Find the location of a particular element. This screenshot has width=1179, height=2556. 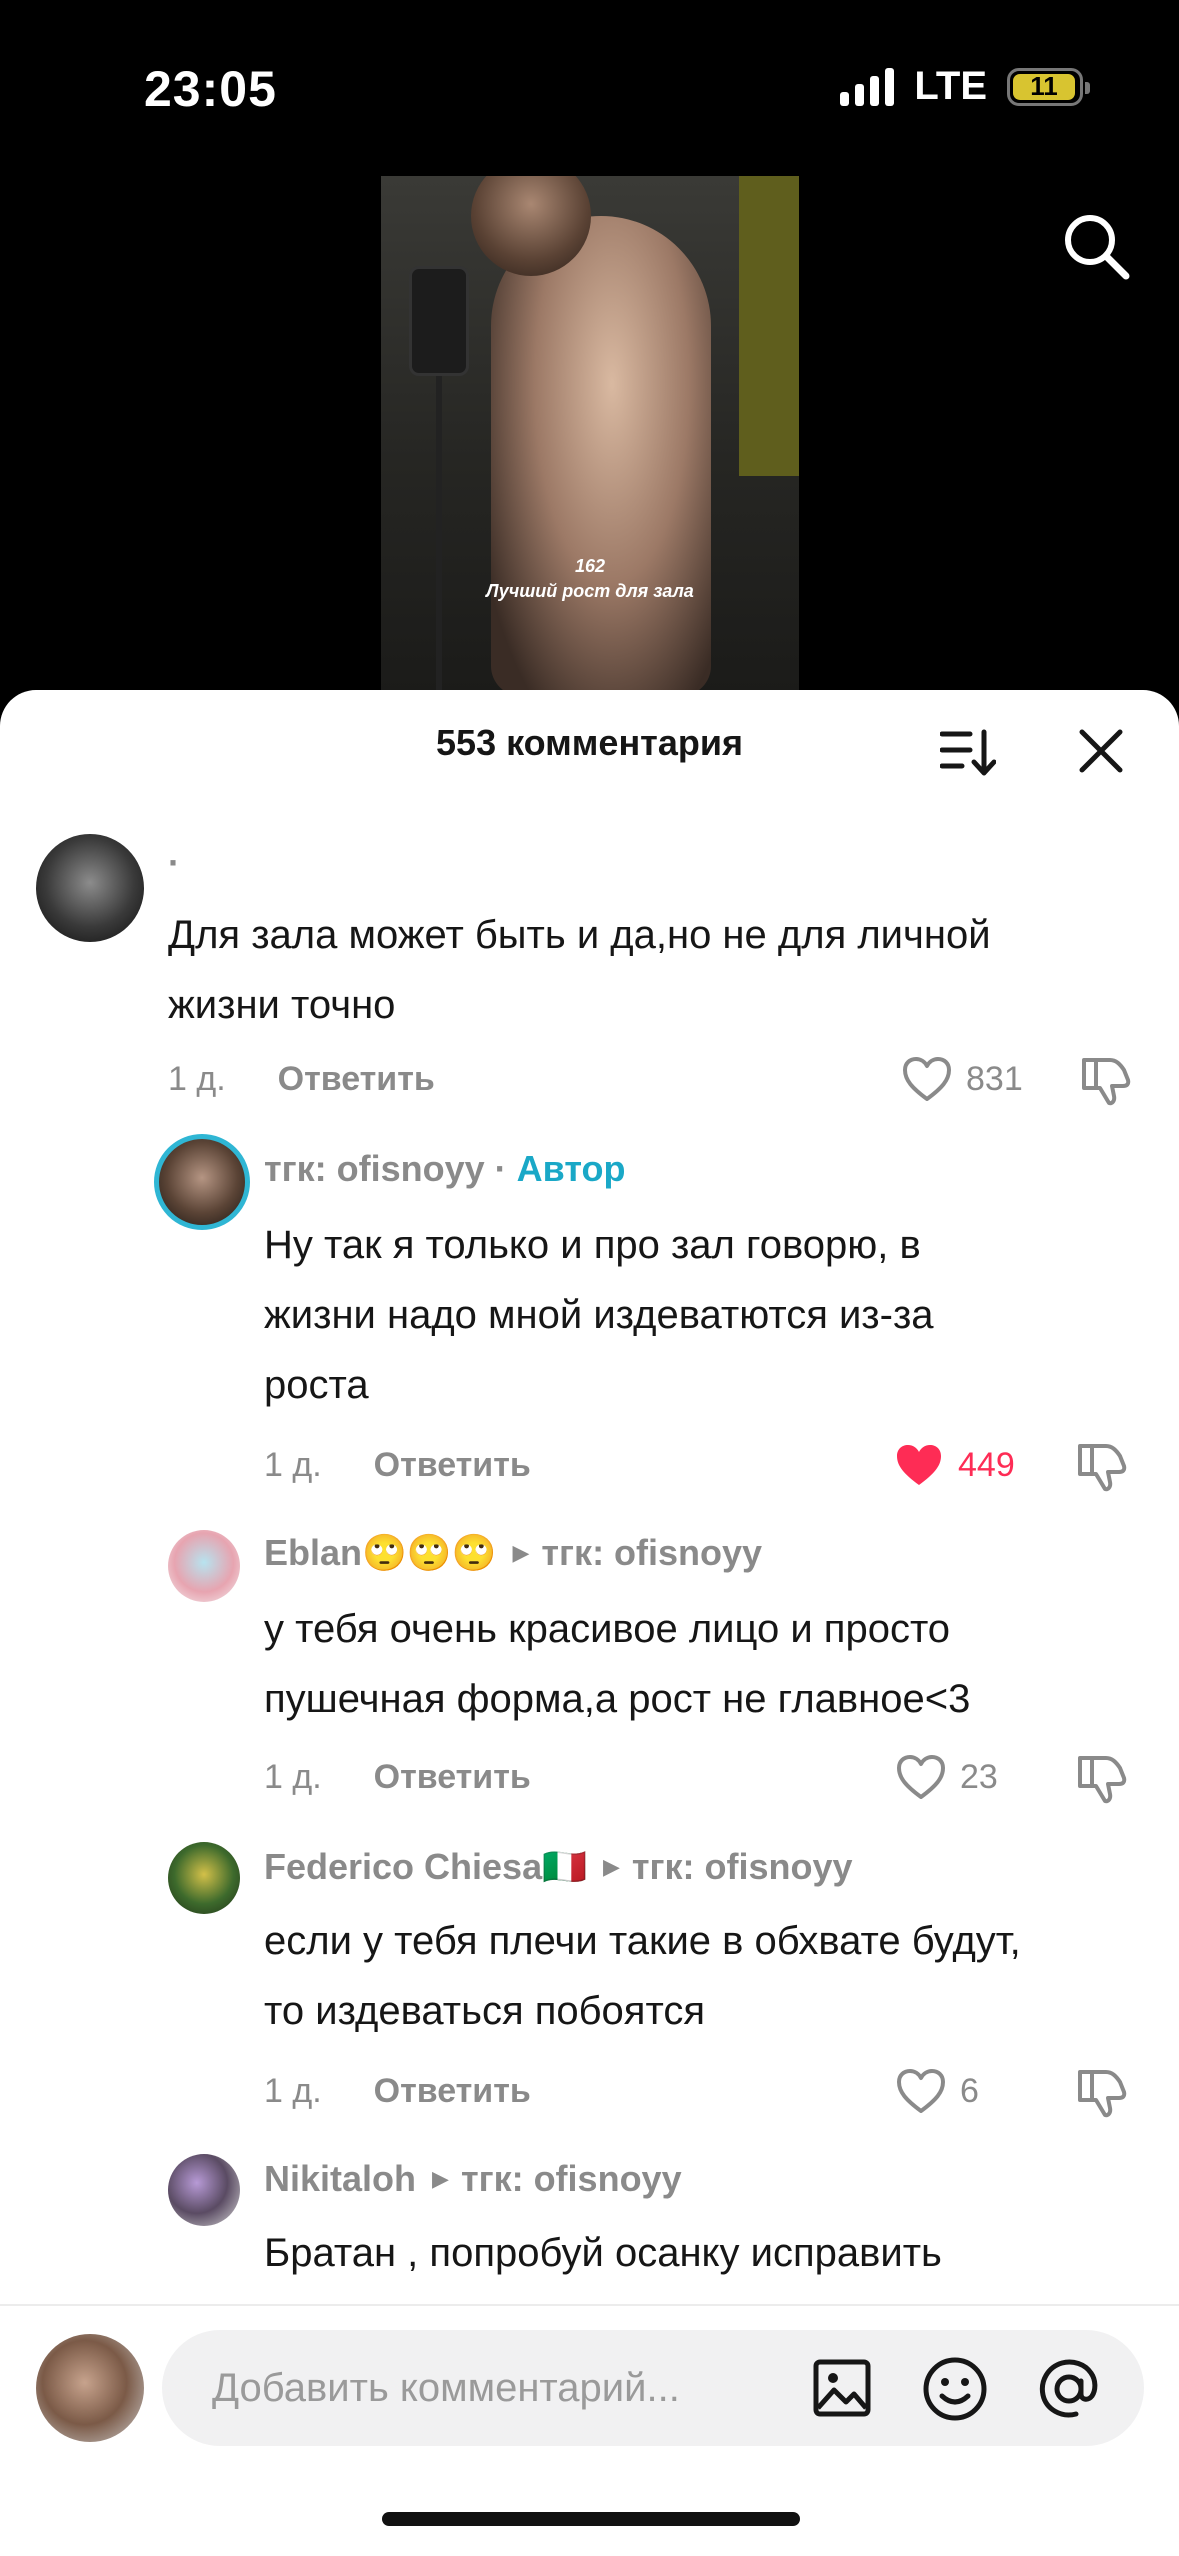

status-indicators: LTE 11 is located at coordinates (965, 86).